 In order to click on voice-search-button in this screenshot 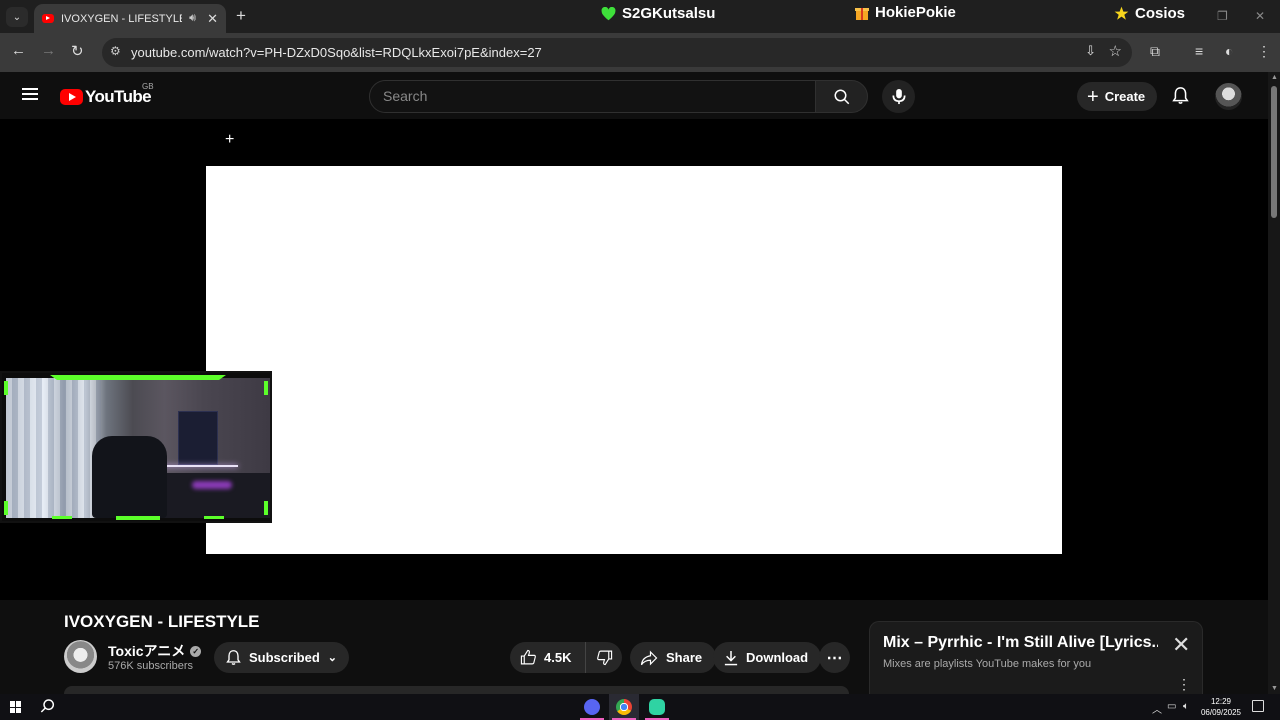, I will do `click(898, 96)`.